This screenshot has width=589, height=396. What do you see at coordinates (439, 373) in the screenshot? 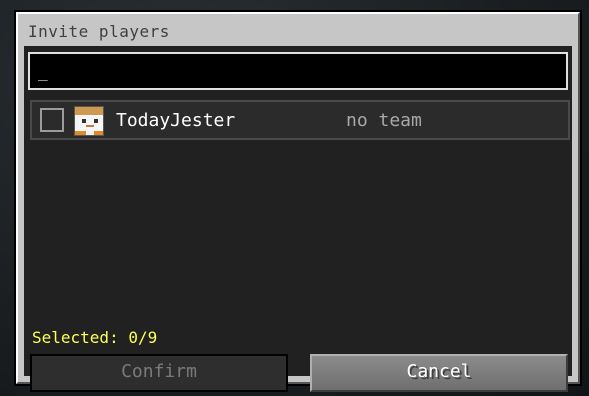
I see `cancel-button: Cancel` at bounding box center [439, 373].